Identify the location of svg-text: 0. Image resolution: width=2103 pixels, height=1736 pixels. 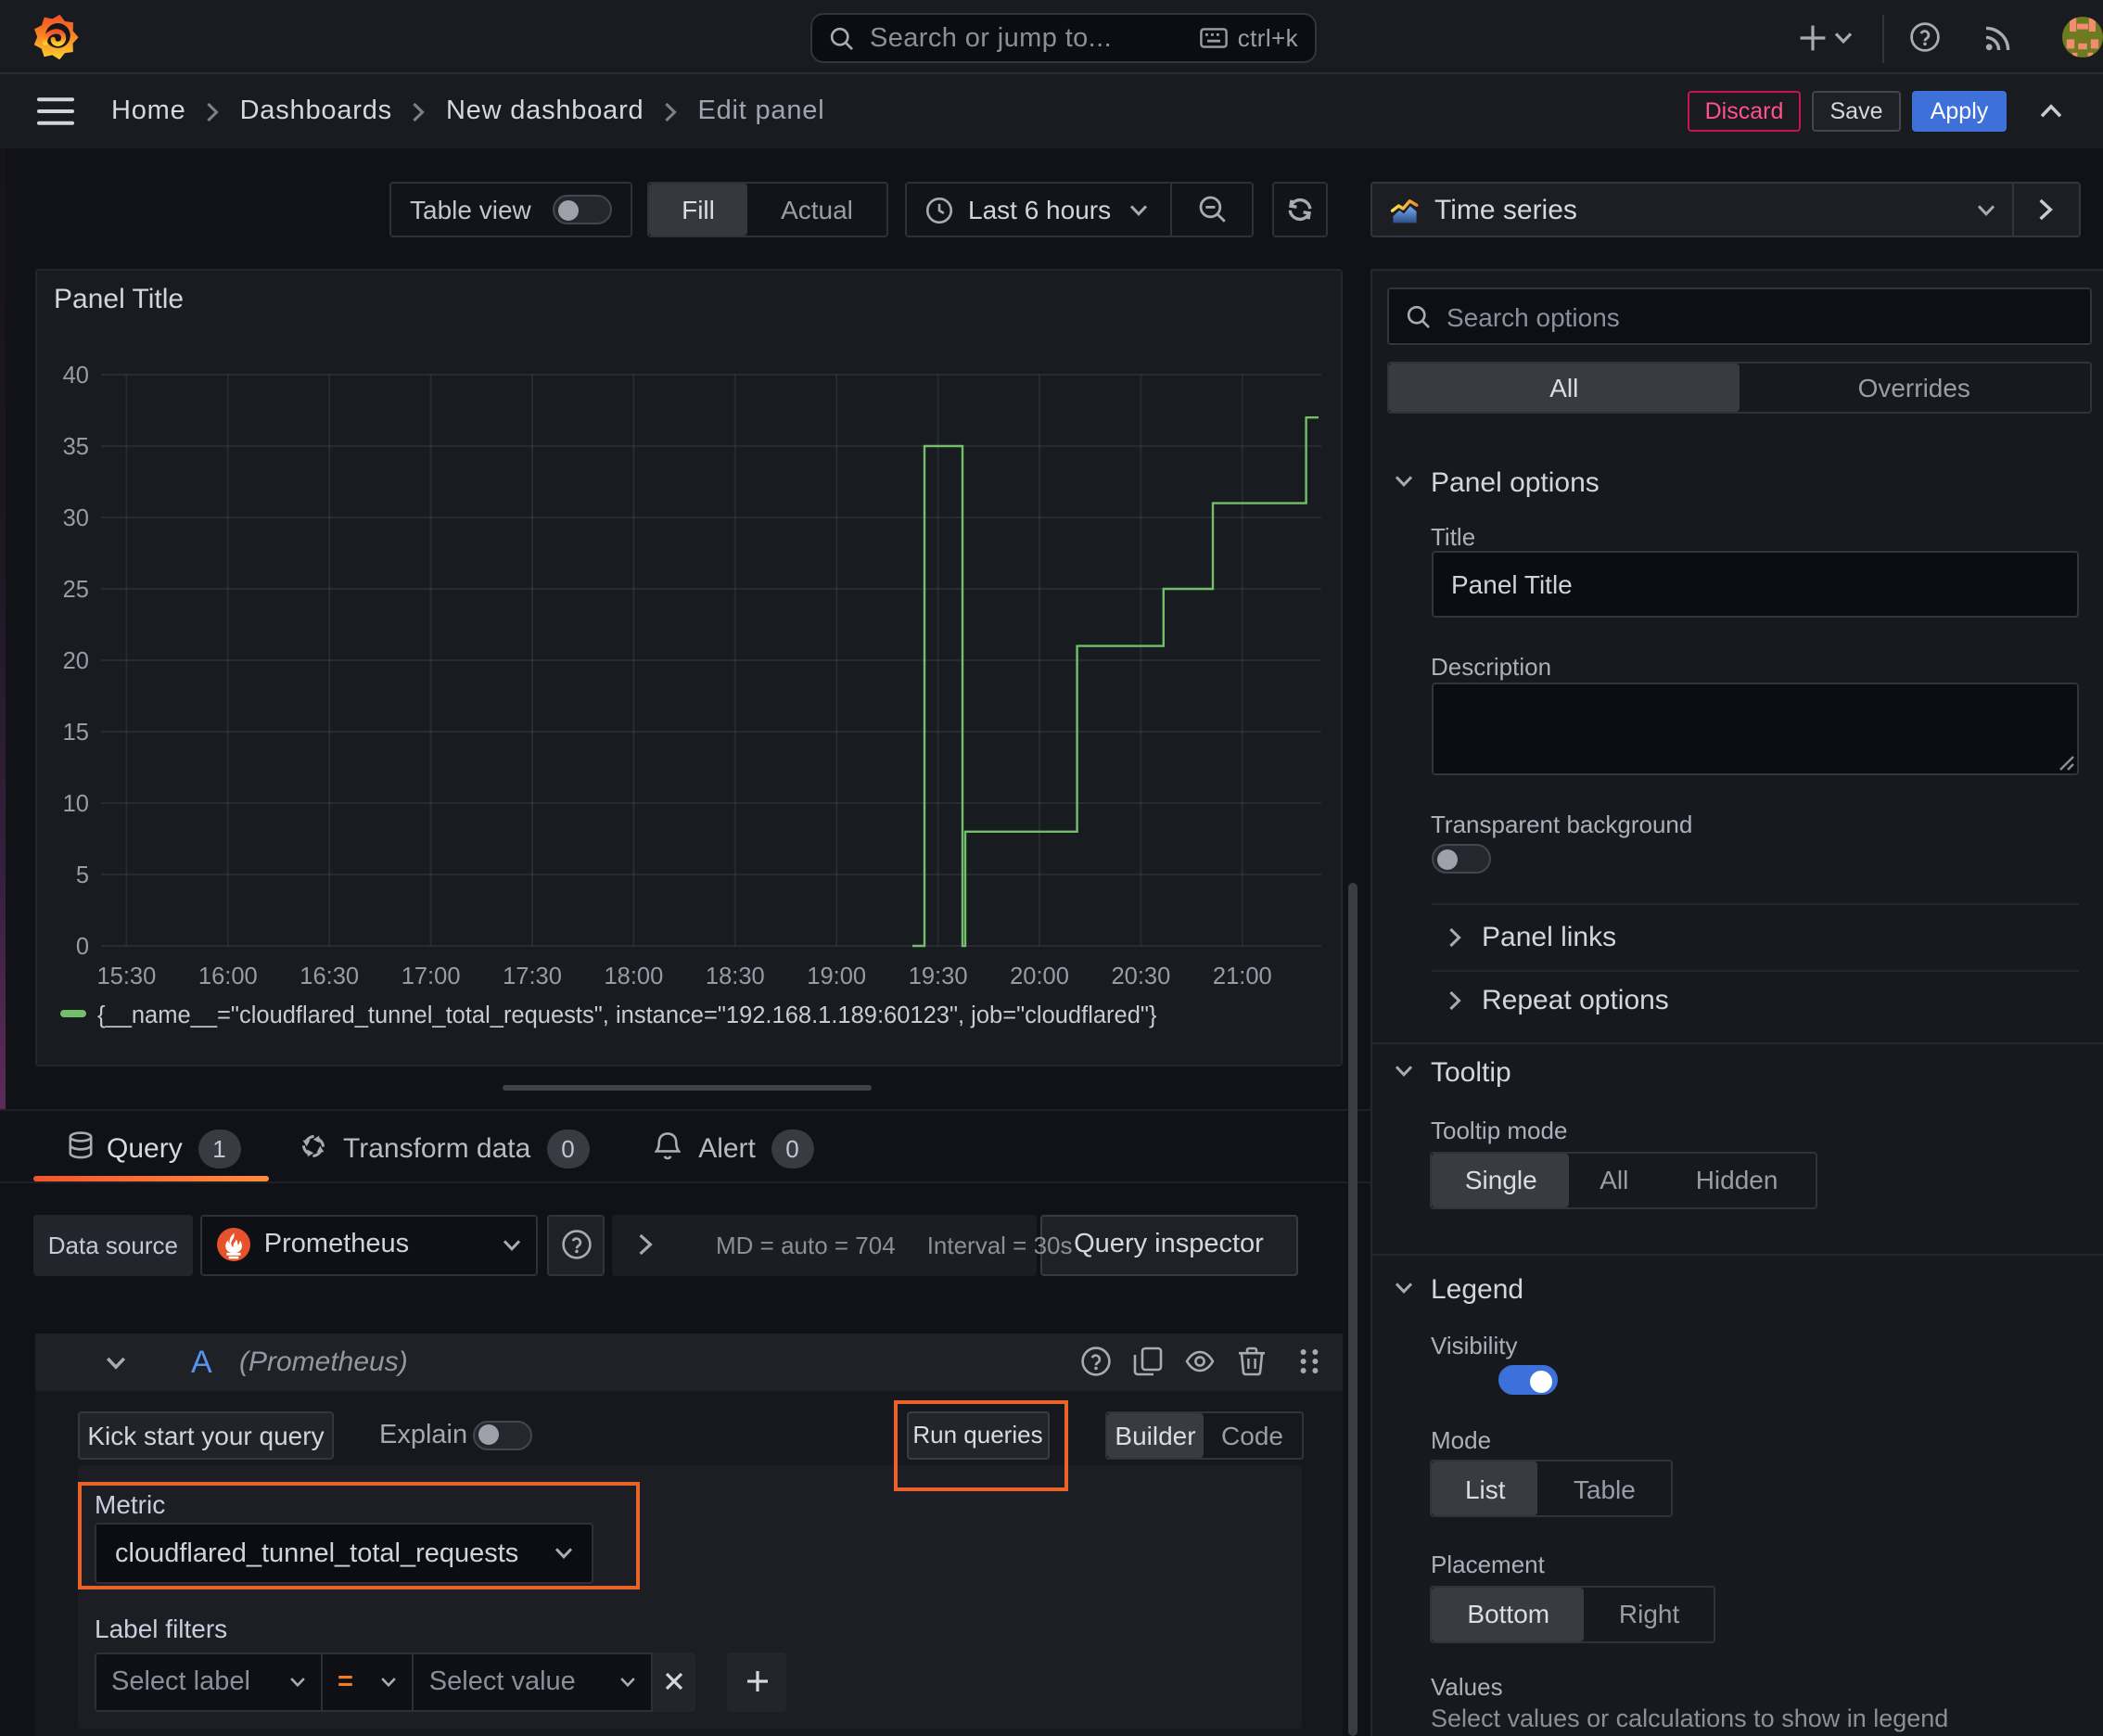
(81, 947).